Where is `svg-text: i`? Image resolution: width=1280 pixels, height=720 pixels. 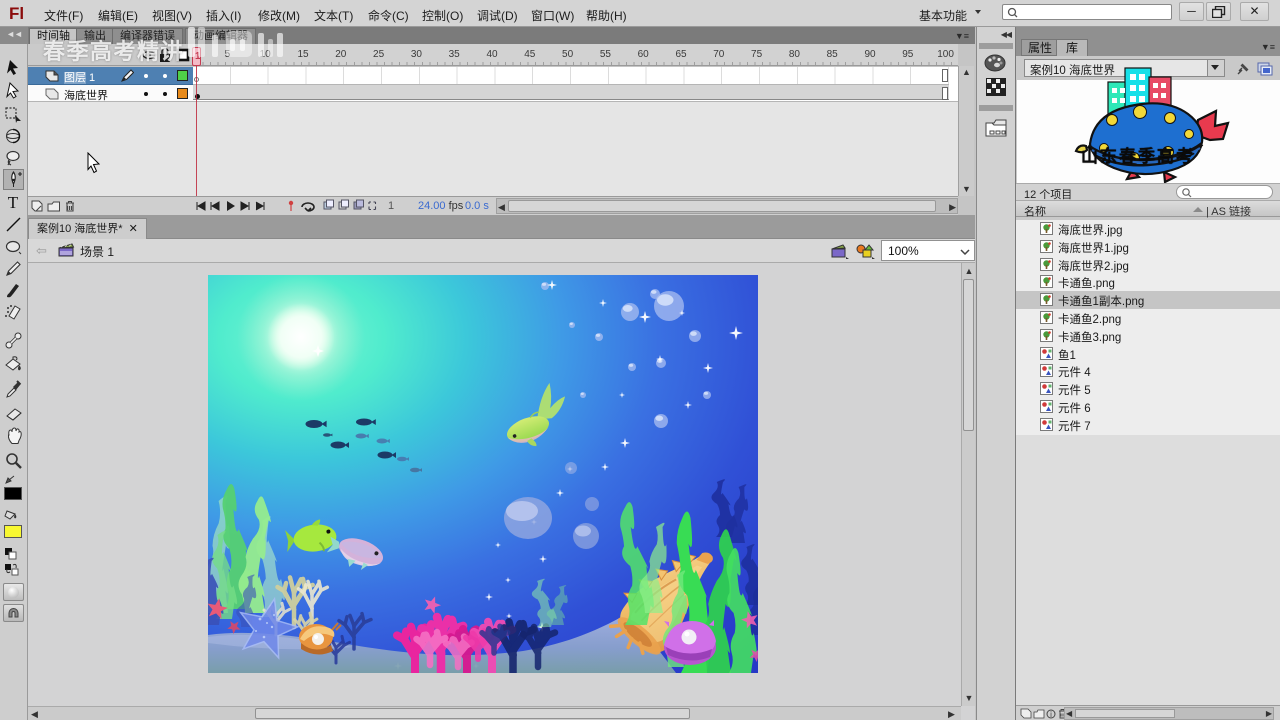
svg-text: i is located at coordinates (1051, 714).